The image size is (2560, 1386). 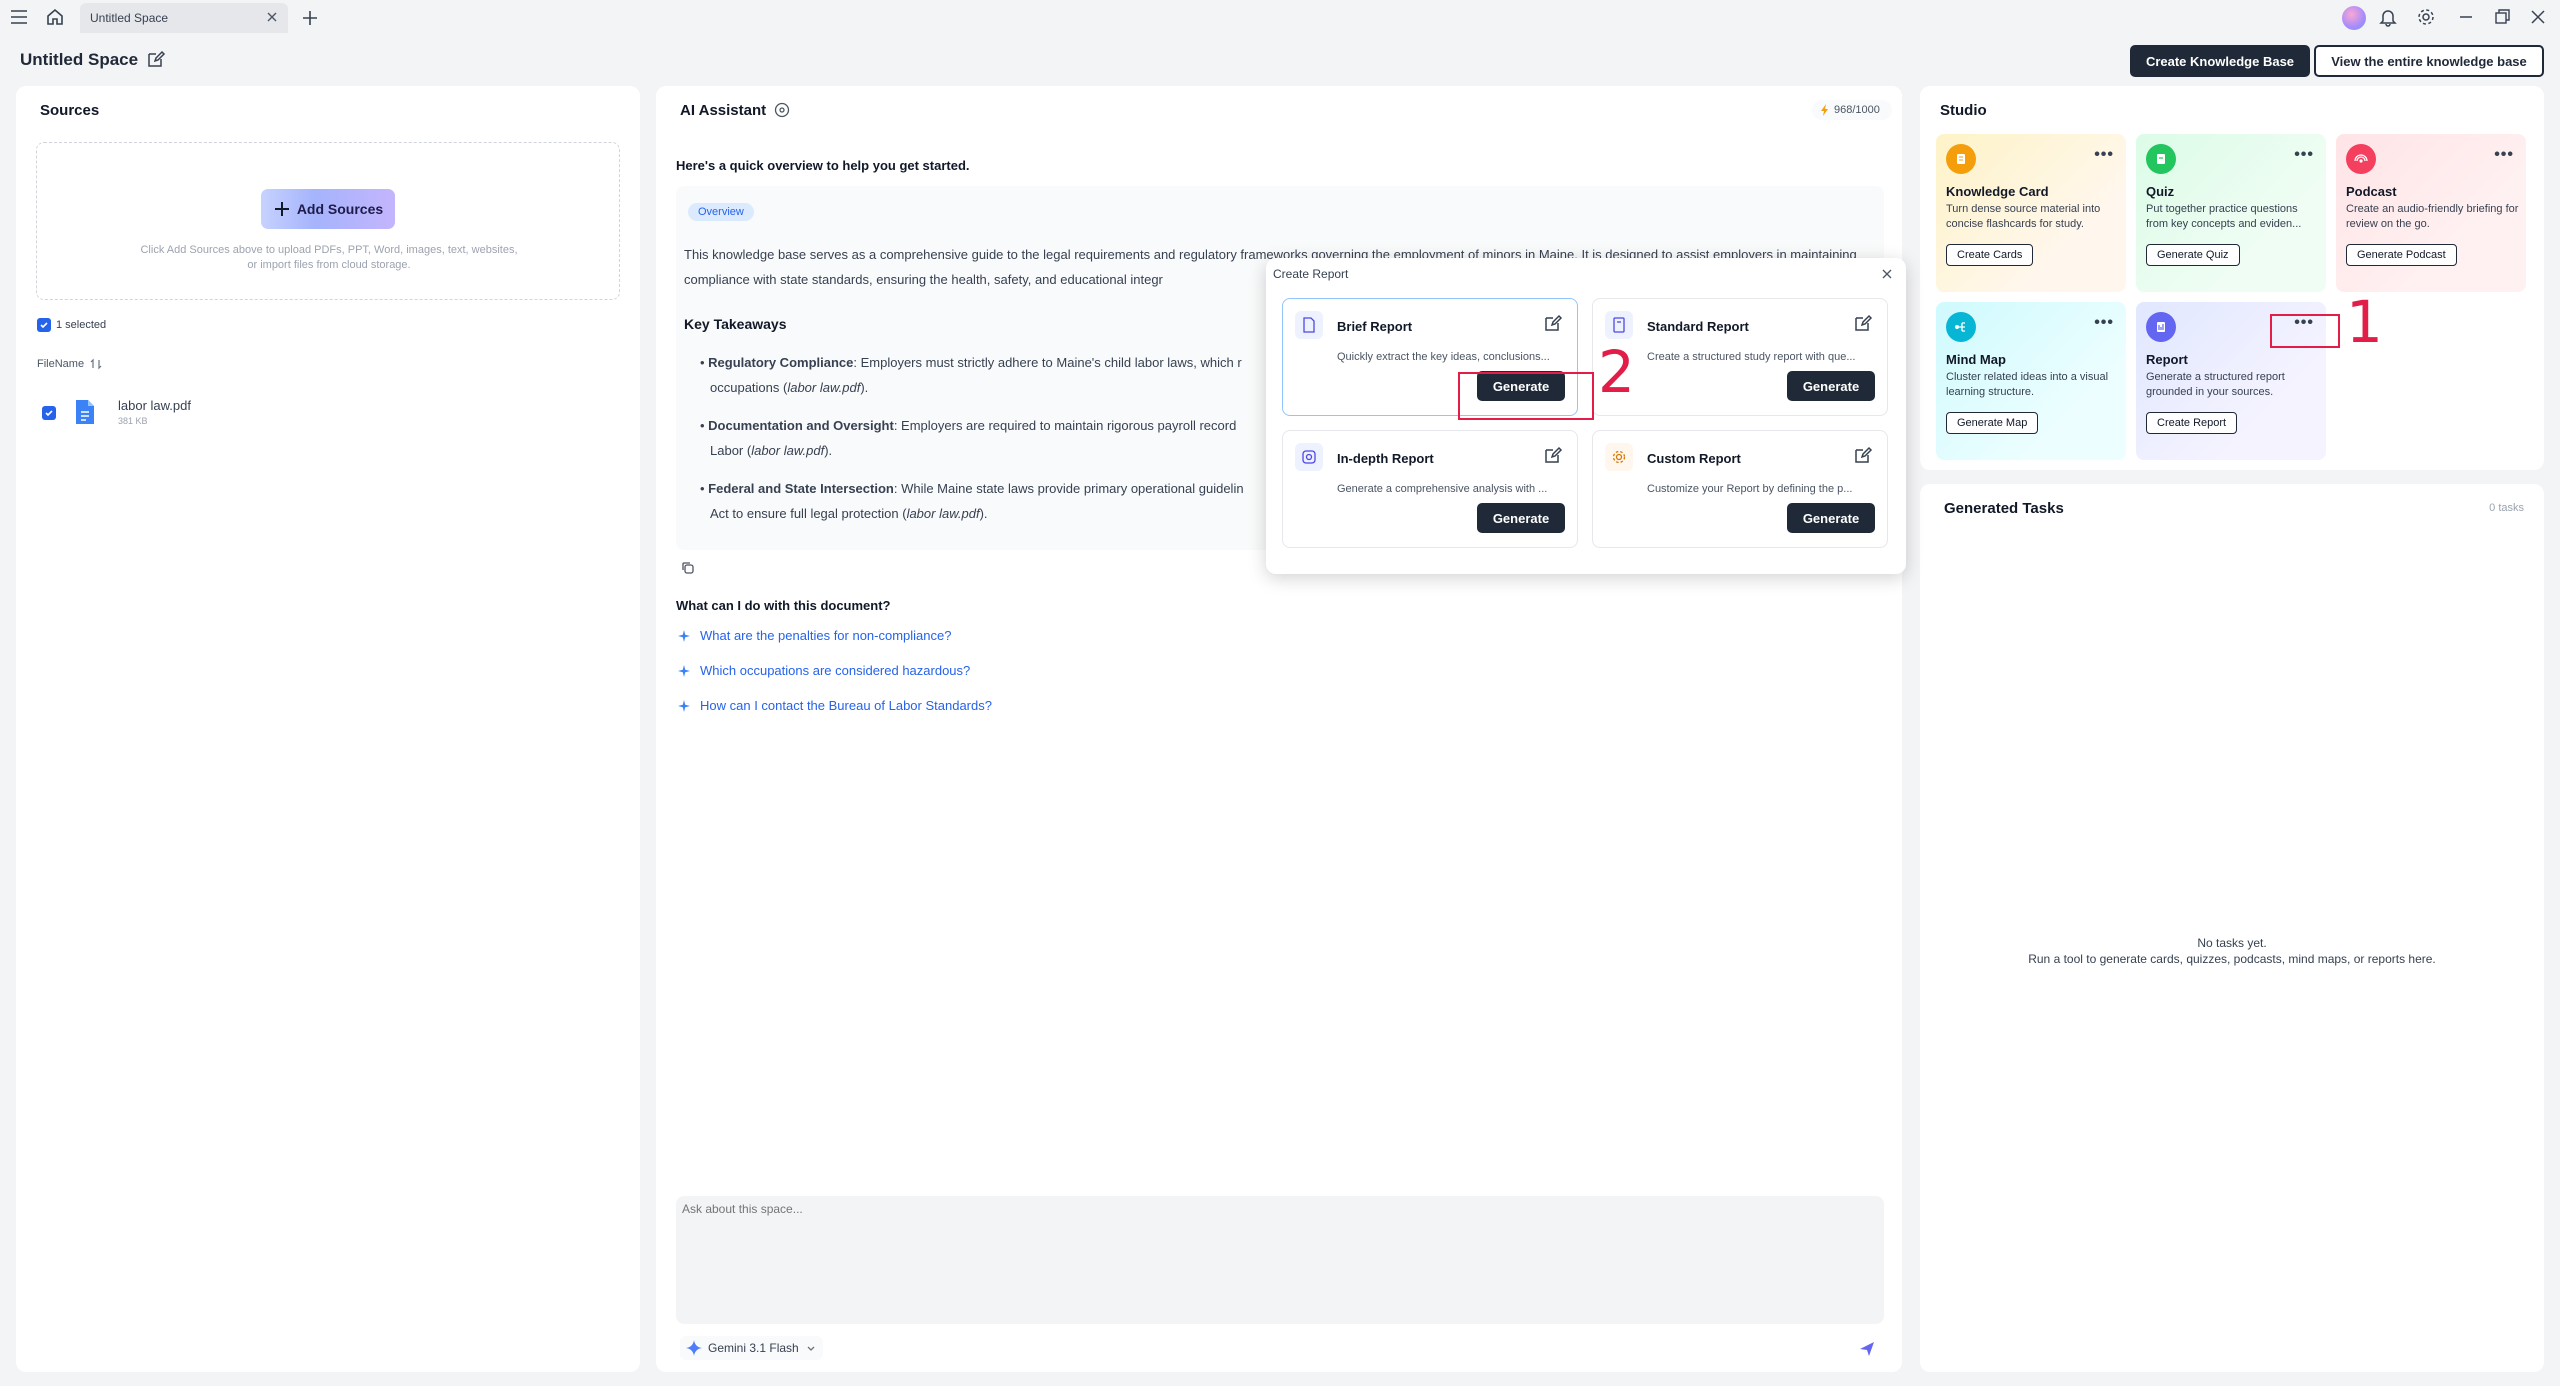 I want to click on gear-icon, so click(x=2426, y=17).